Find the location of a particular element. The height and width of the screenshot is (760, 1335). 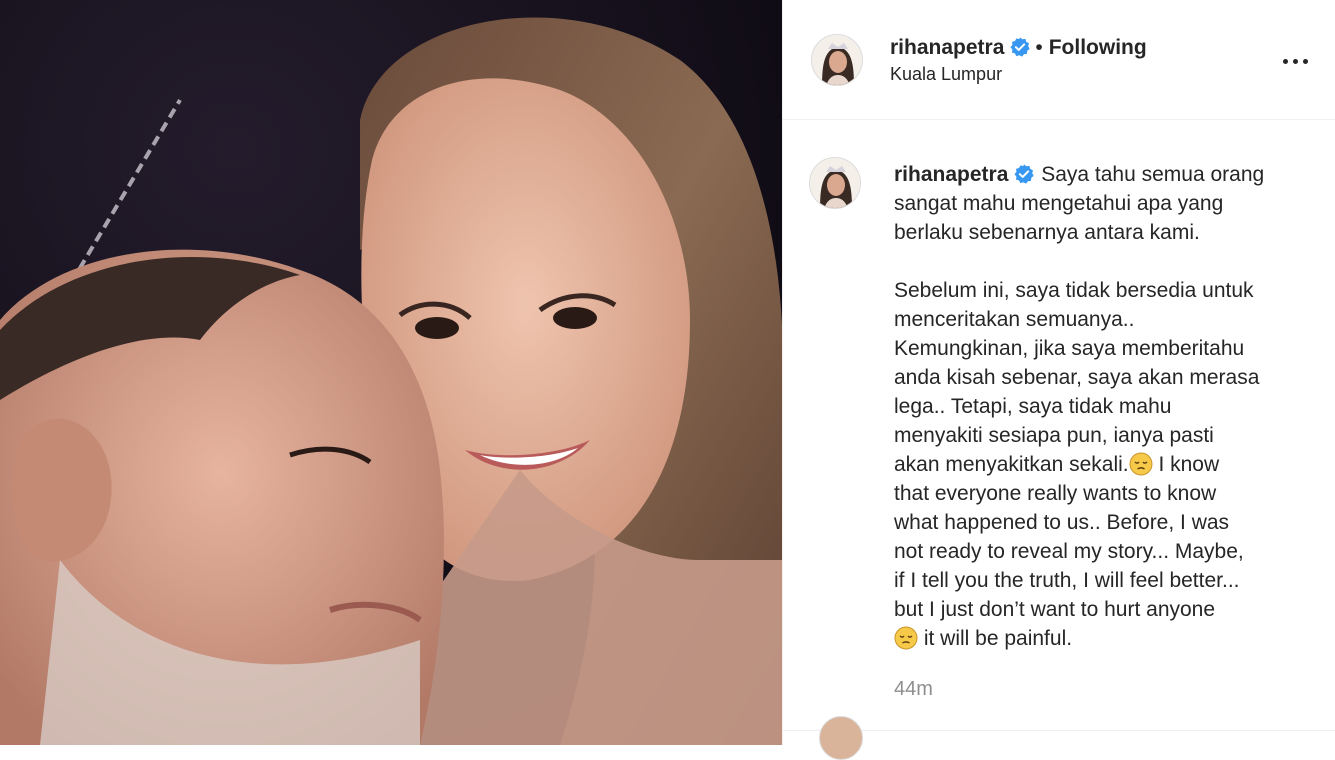

comment-avatar is located at coordinates (841, 738).